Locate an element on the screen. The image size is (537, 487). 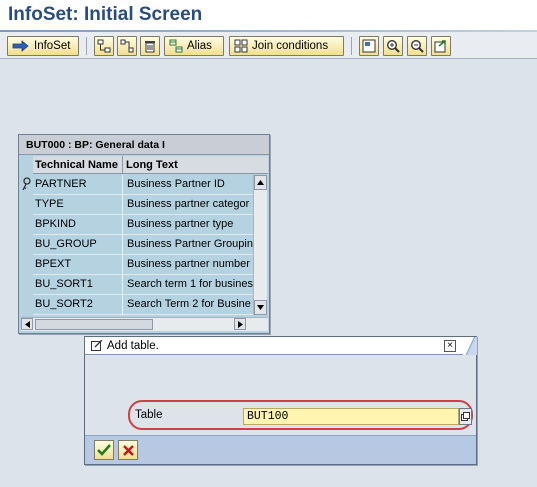
triangle-right-icon is located at coordinates (240, 324).